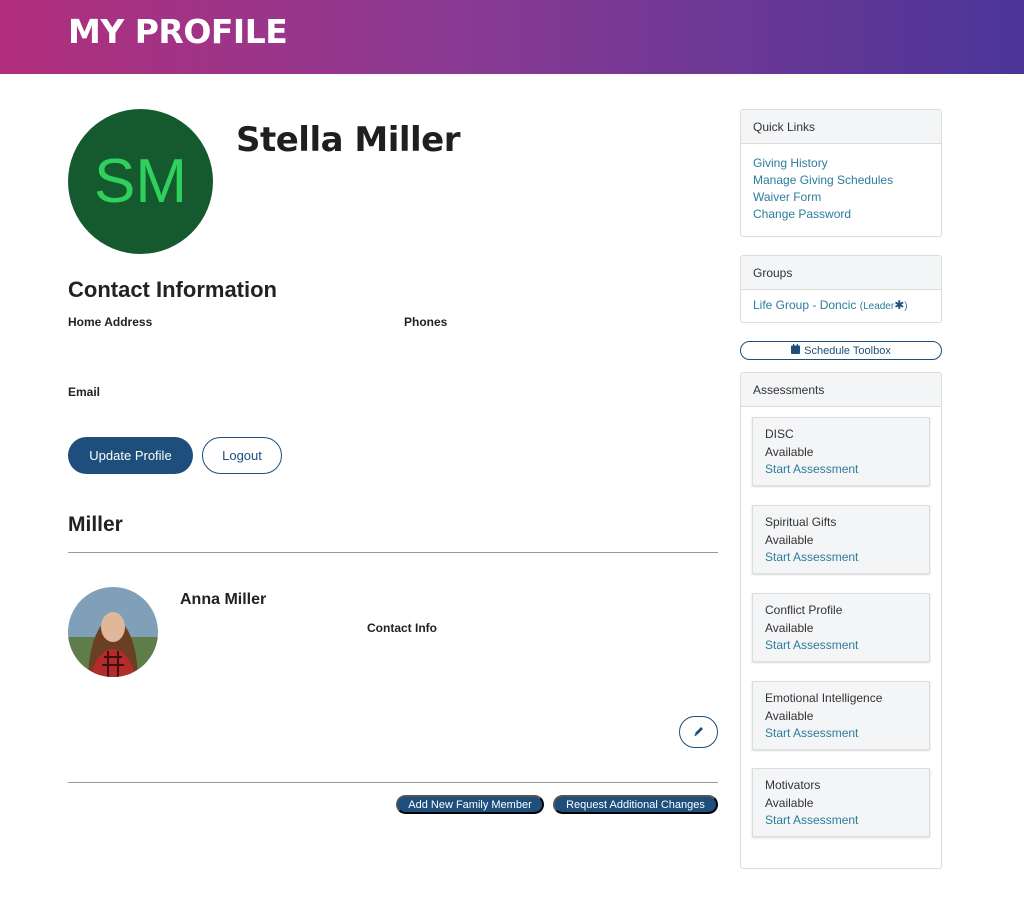 This screenshot has height=917, width=1024. I want to click on update-profile-button: Update Profile, so click(130, 455).